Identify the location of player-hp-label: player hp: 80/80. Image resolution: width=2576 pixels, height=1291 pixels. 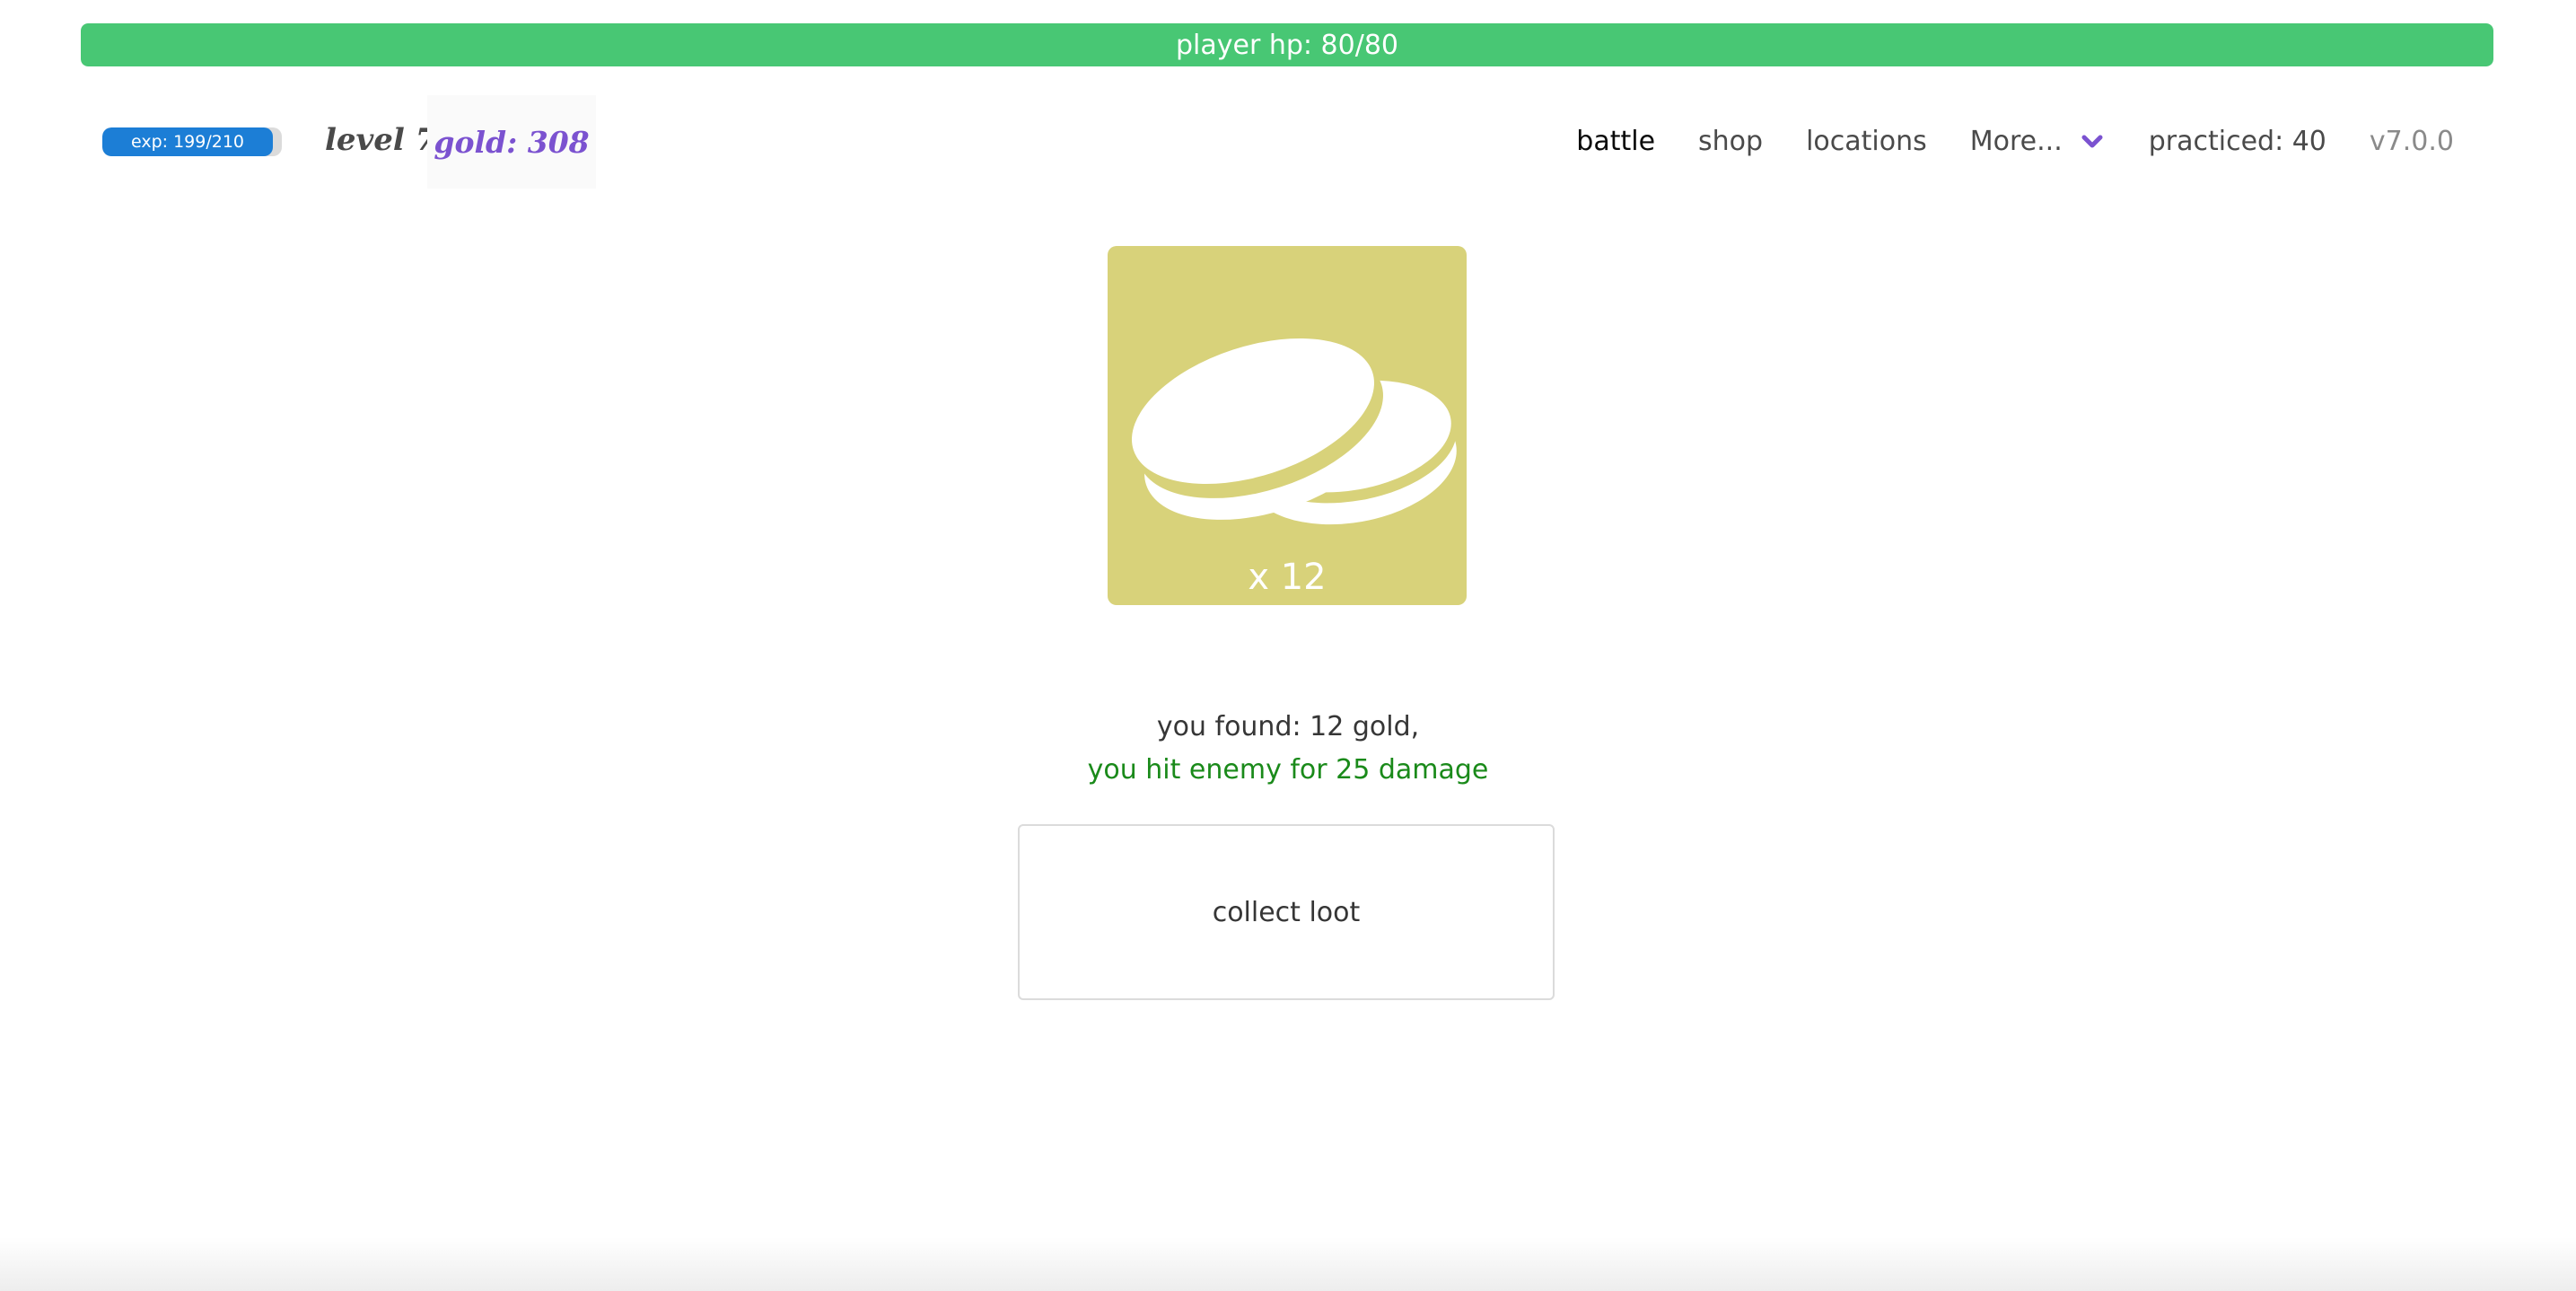
(1287, 45).